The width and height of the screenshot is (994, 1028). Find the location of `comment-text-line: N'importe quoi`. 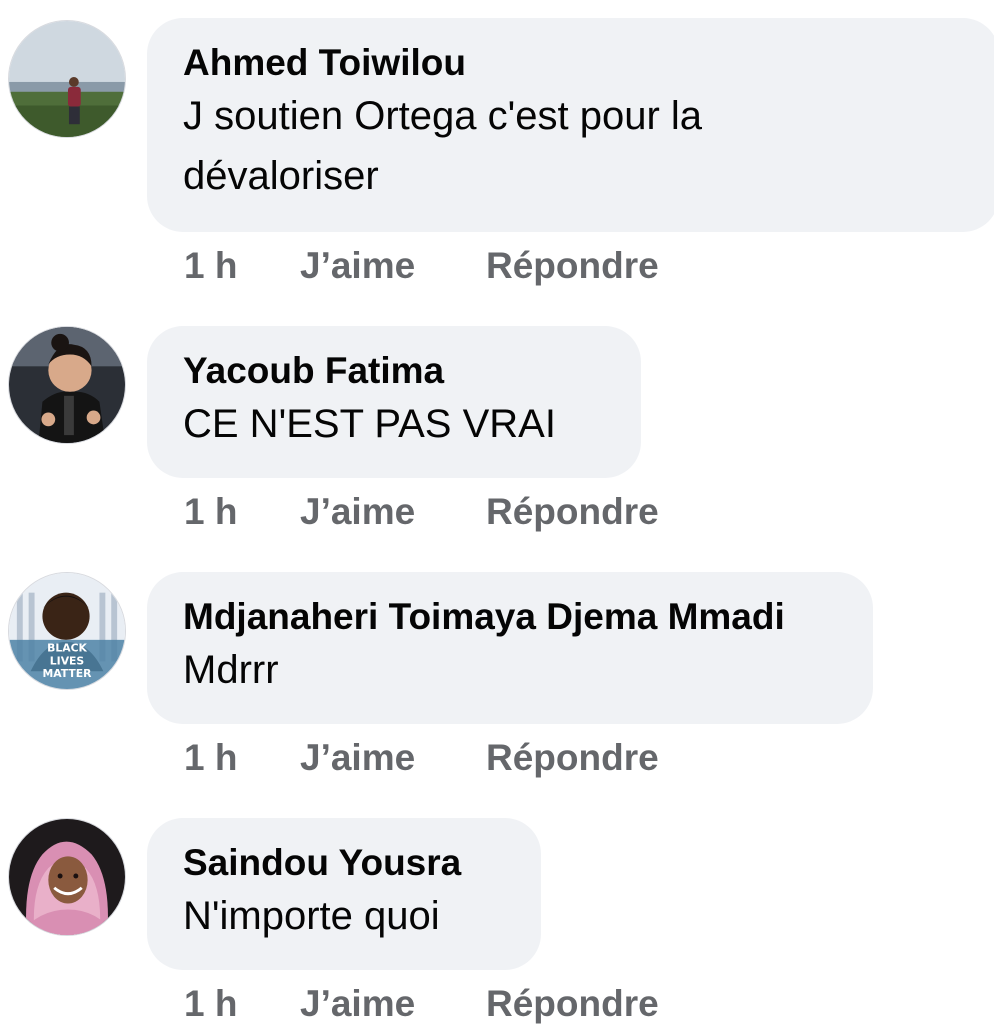

comment-text-line: N'importe quoi is located at coordinates (311, 916).